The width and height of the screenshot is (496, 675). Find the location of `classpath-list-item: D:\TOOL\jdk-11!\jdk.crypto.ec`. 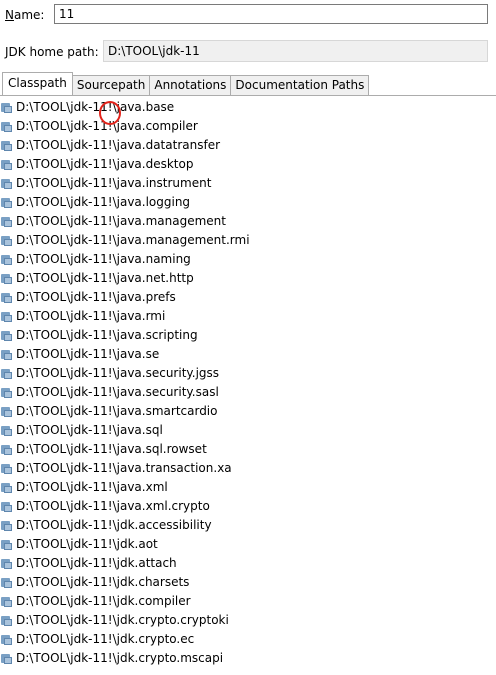

classpath-list-item: D:\TOOL\jdk-11!\jdk.crypto.ec is located at coordinates (248, 639).